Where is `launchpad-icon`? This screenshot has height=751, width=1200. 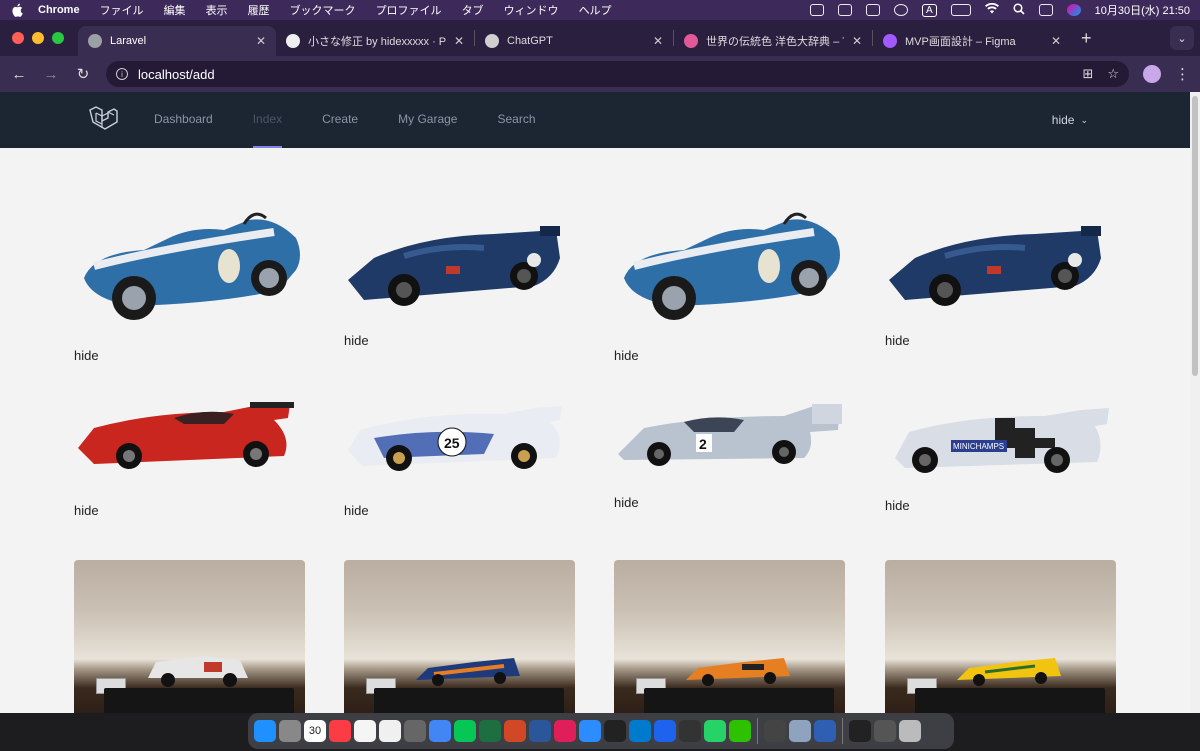
launchpad-icon is located at coordinates (290, 731).